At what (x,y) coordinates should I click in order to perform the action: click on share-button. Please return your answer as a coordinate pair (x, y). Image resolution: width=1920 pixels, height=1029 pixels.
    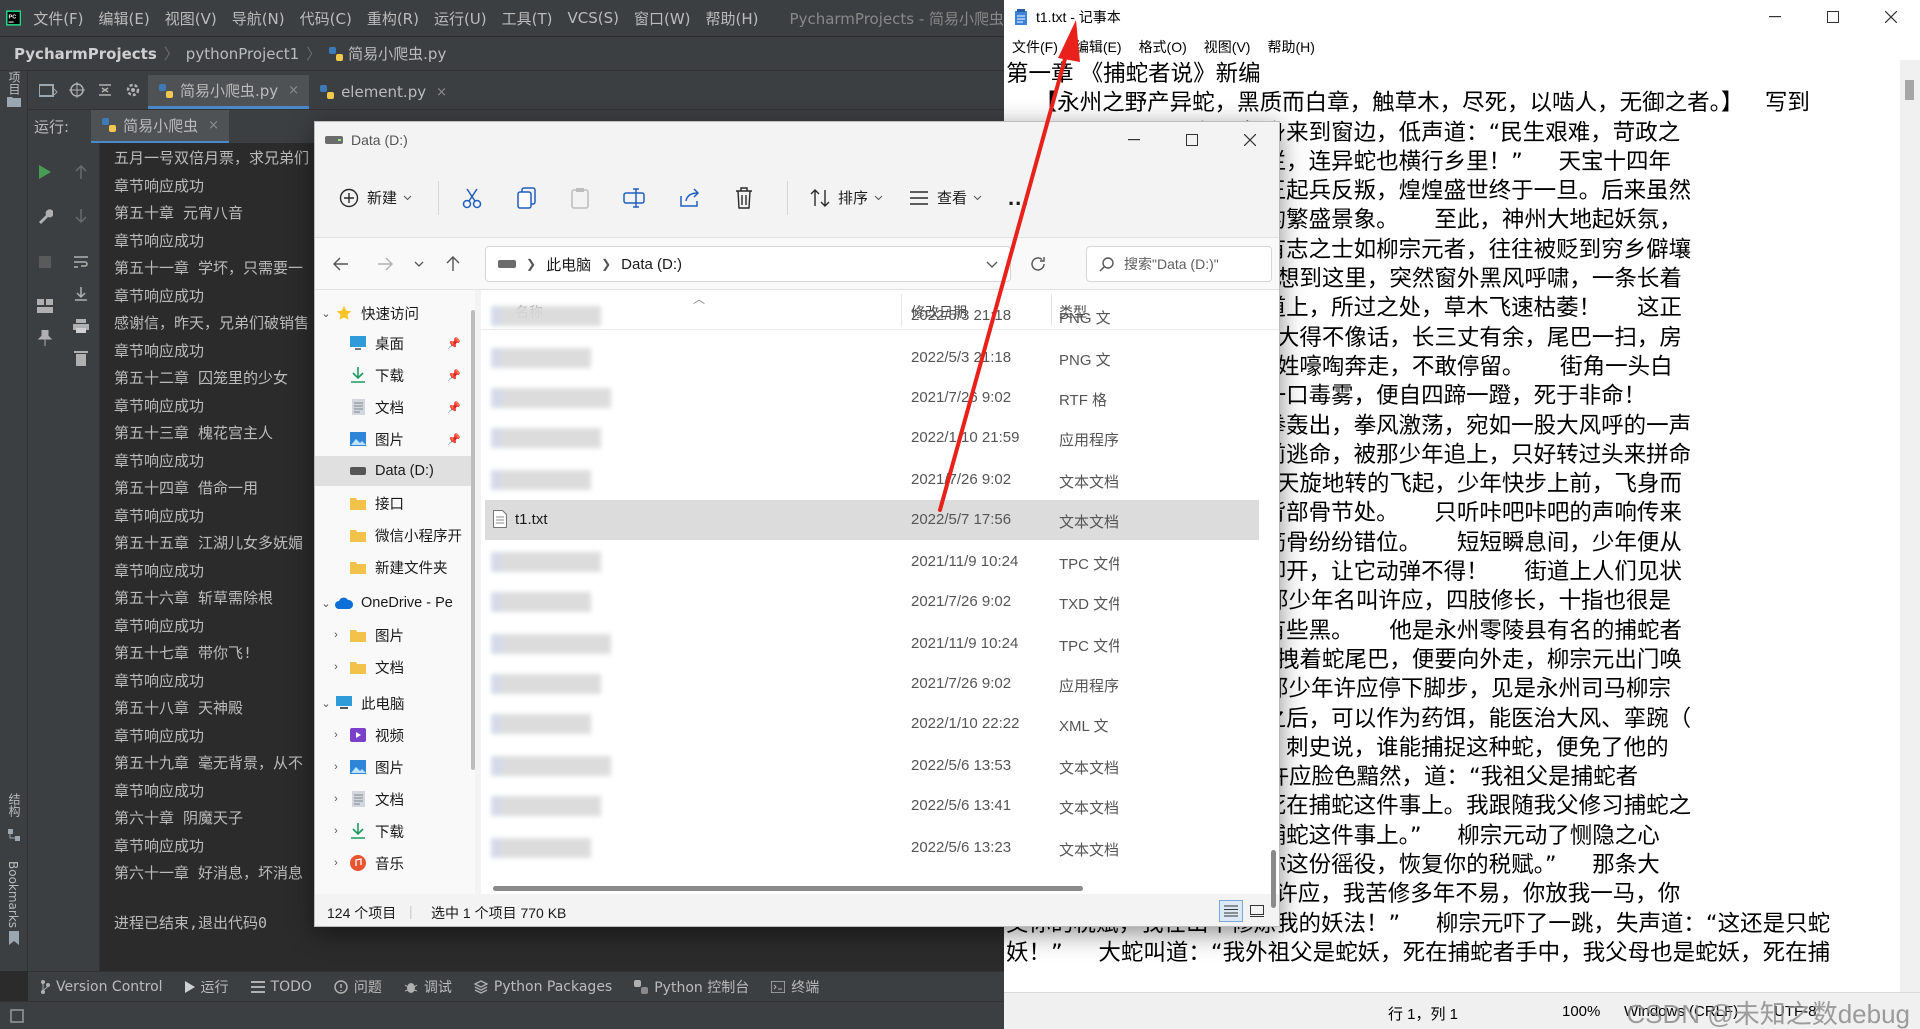
    Looking at the image, I should click on (694, 197).